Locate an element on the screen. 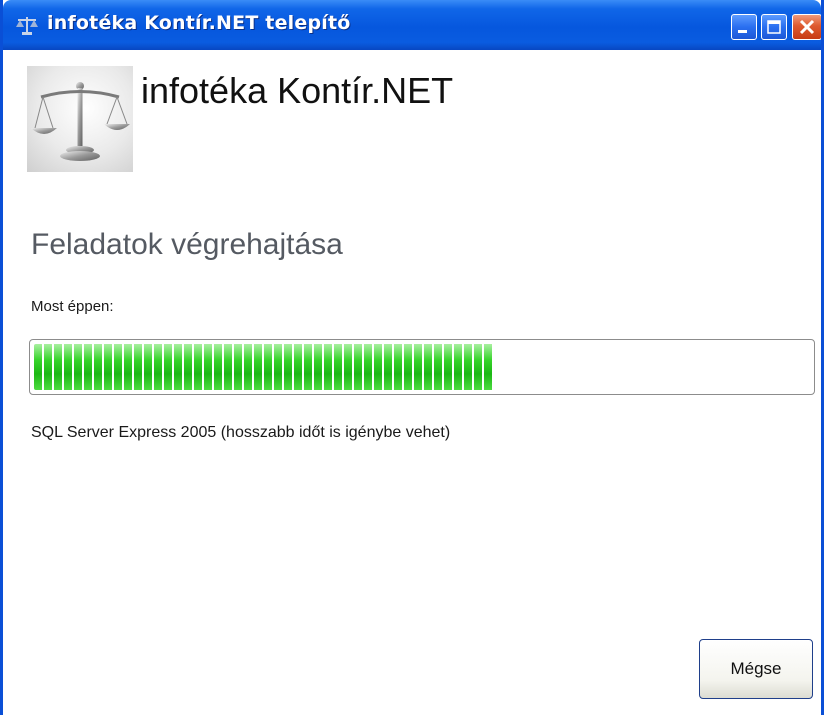 The width and height of the screenshot is (824, 715). setup-app-icon is located at coordinates (27, 25).